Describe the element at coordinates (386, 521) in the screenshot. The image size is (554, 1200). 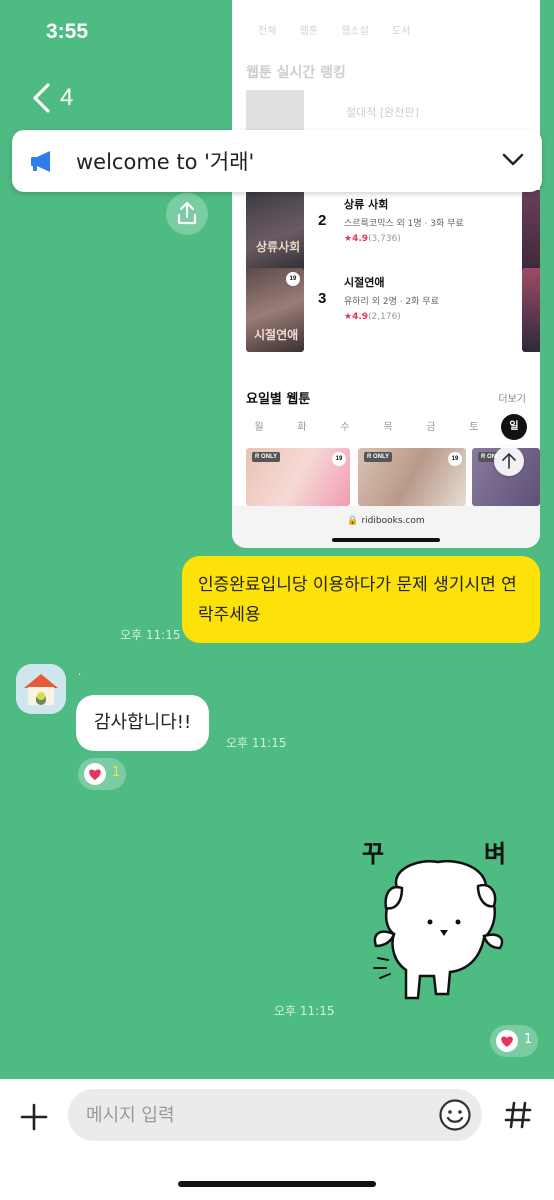
I see `url-text: 🔒 ridibooks.com` at that location.